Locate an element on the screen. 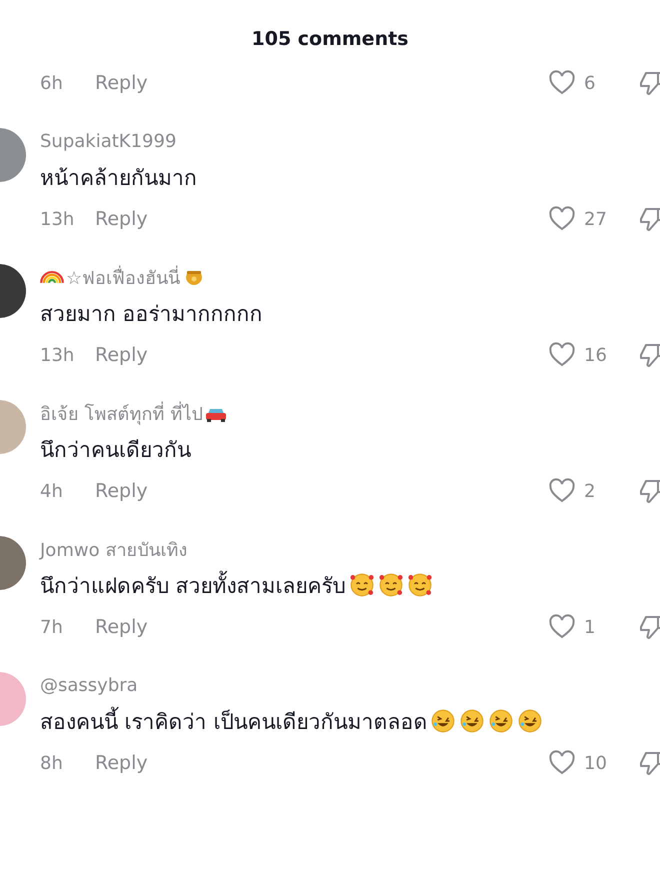  like-count: 1 is located at coordinates (590, 627).